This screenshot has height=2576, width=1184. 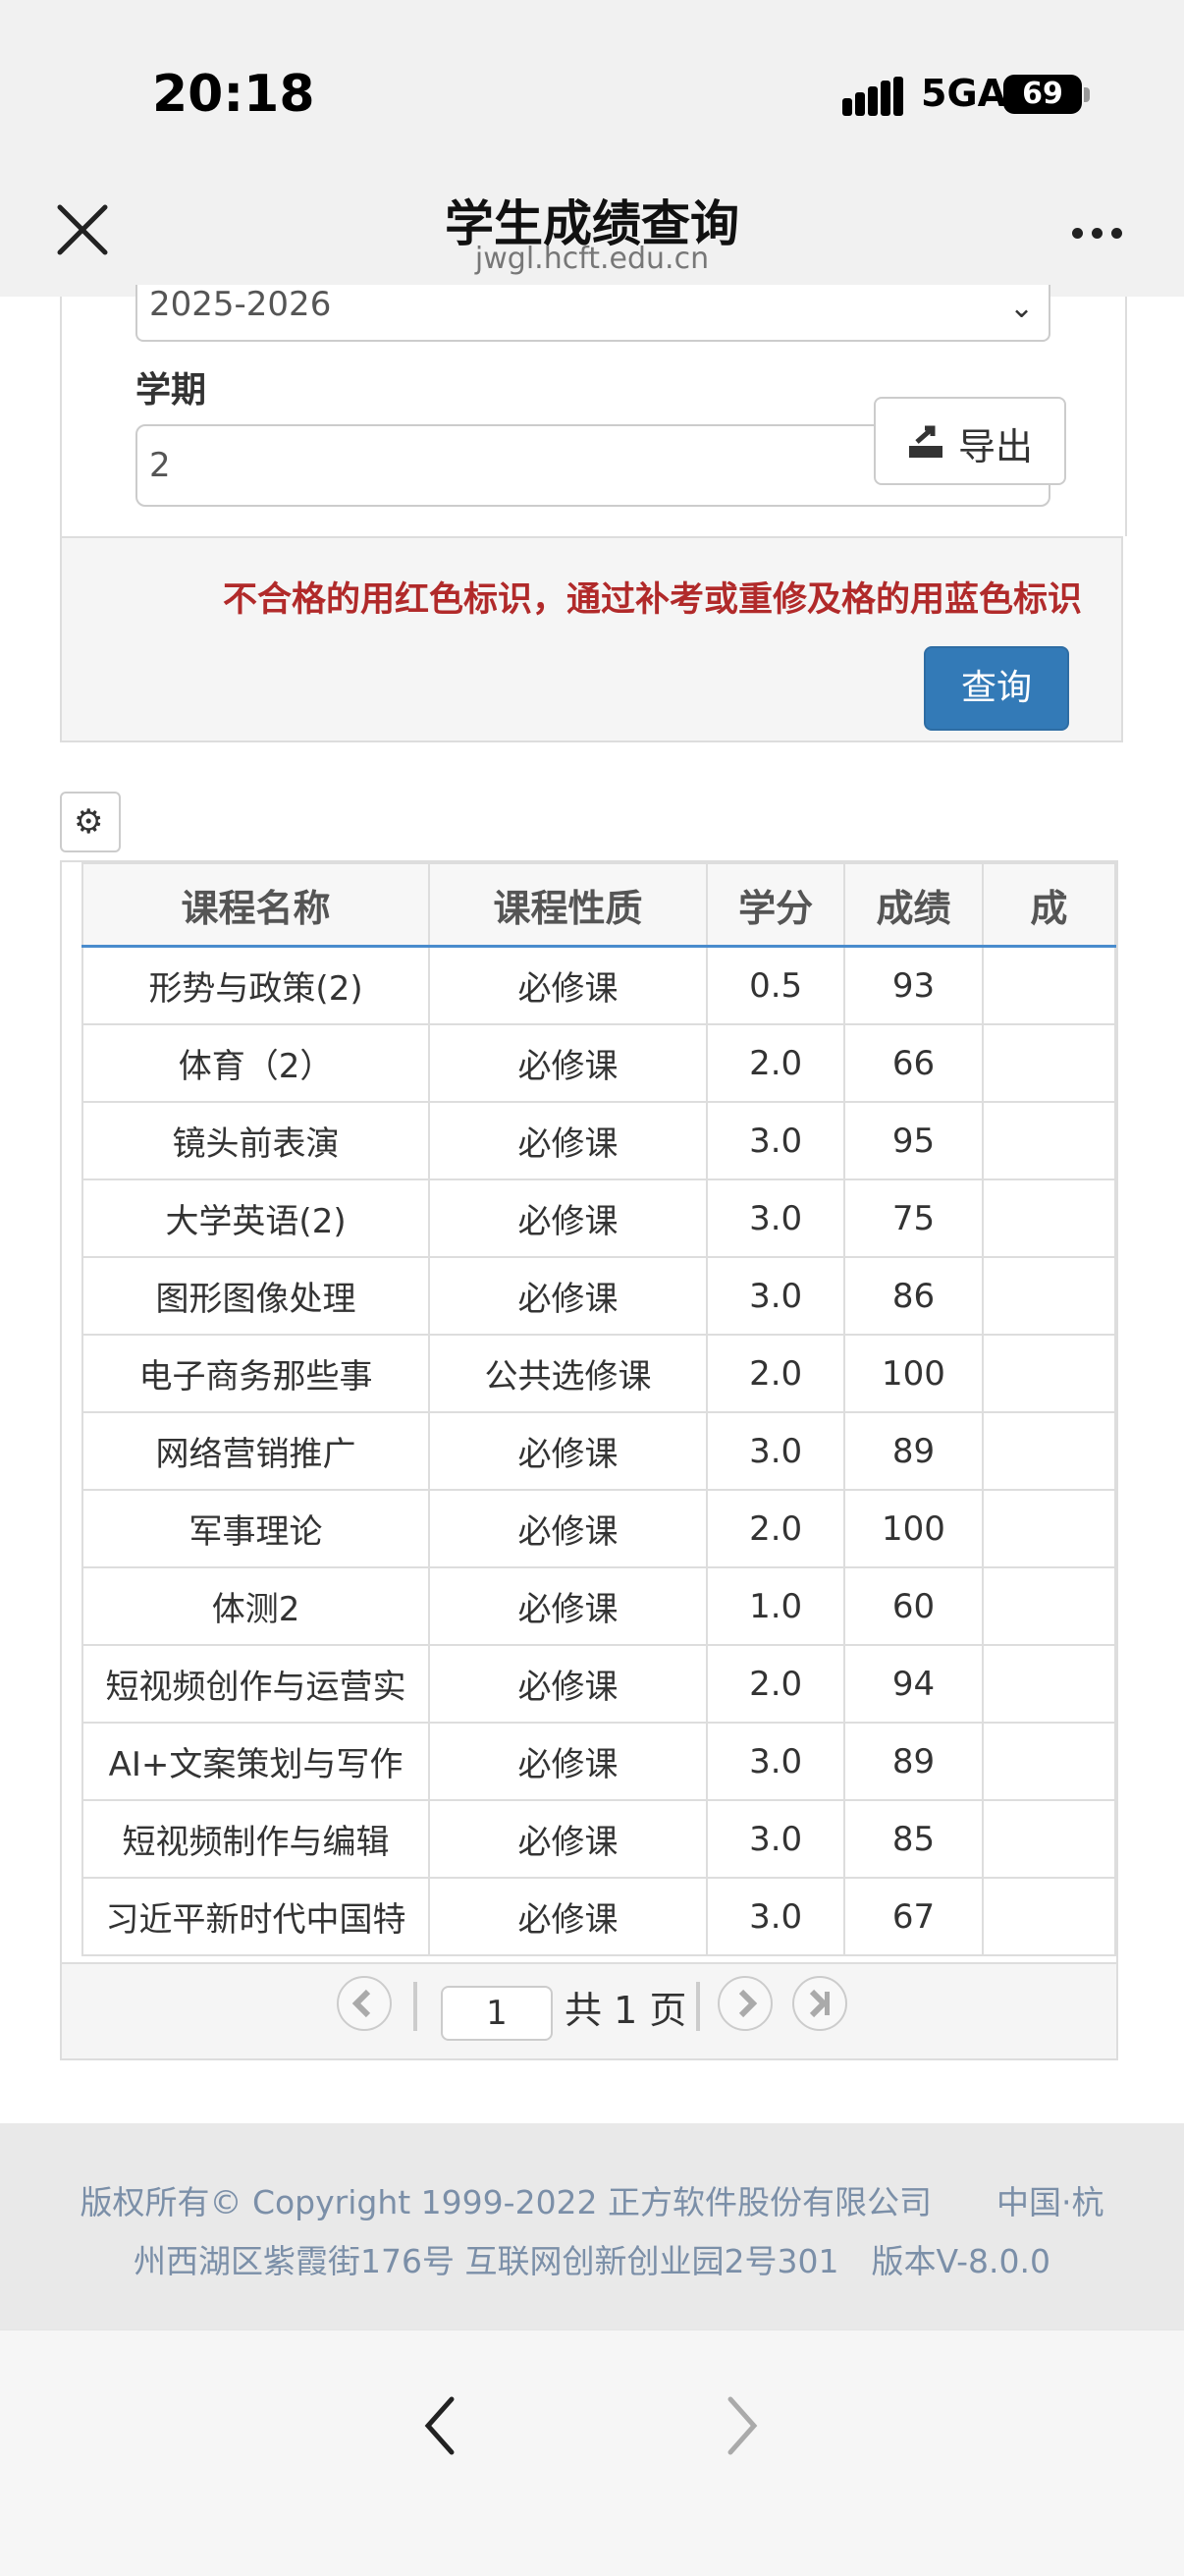 I want to click on table-header: 课程名称 课程性质 学分 成绩成, so click(x=598, y=905).